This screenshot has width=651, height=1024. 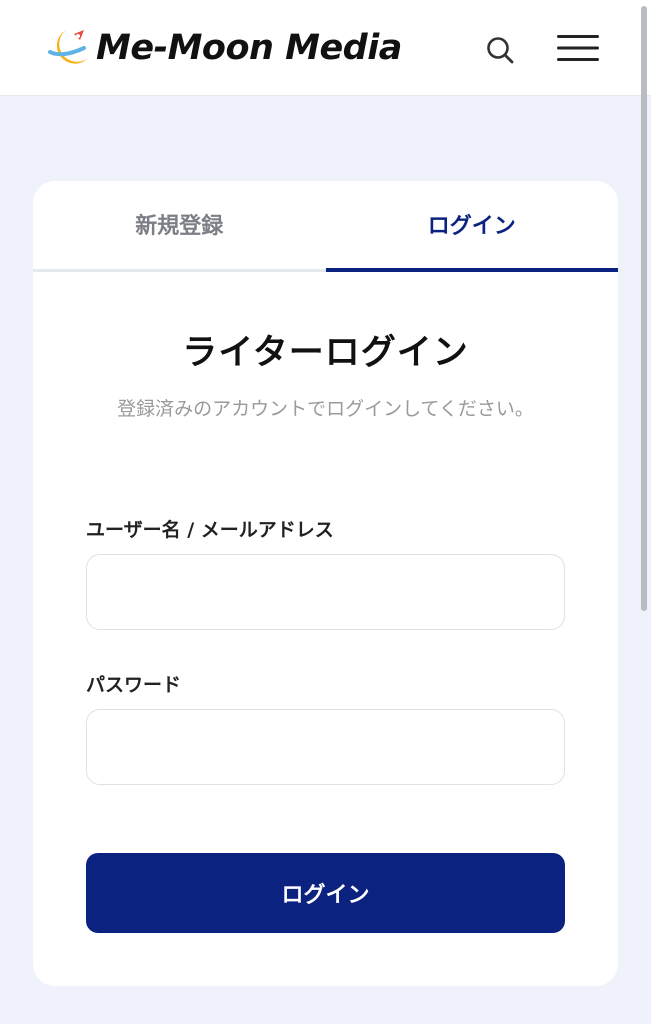 What do you see at coordinates (134, 685) in the screenshot?
I see `password-label: パスワード` at bounding box center [134, 685].